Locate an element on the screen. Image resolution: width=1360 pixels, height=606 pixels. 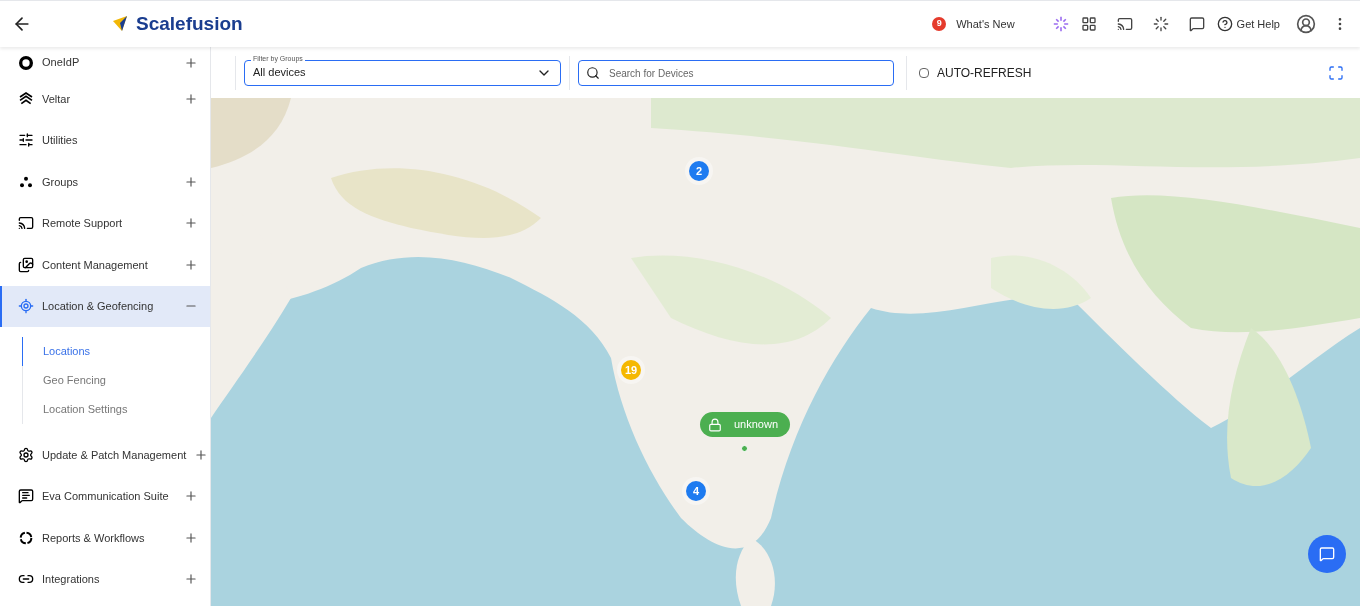
device-name: unknown is located at coordinates (756, 425).